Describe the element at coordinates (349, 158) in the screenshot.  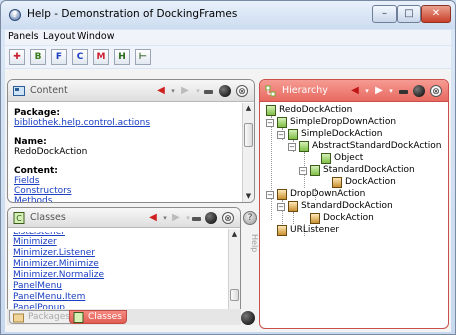
I see `tree-node-label: Object` at that location.